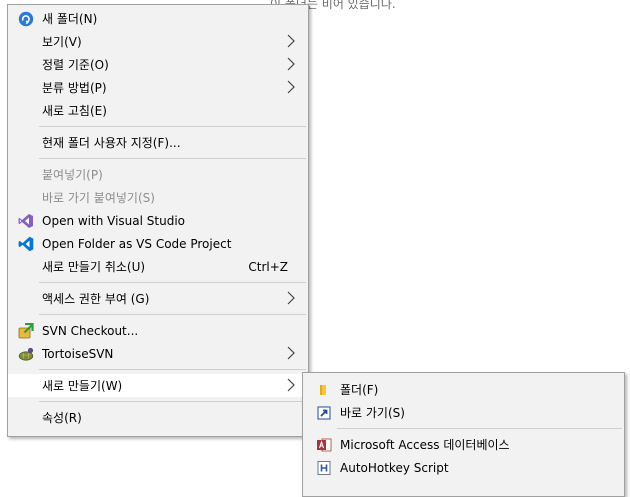 The width and height of the screenshot is (630, 497). What do you see at coordinates (158, 266) in the screenshot?
I see `menu-item-undo-new: 새로 만들기 취소(U) Ctrl+Z` at bounding box center [158, 266].